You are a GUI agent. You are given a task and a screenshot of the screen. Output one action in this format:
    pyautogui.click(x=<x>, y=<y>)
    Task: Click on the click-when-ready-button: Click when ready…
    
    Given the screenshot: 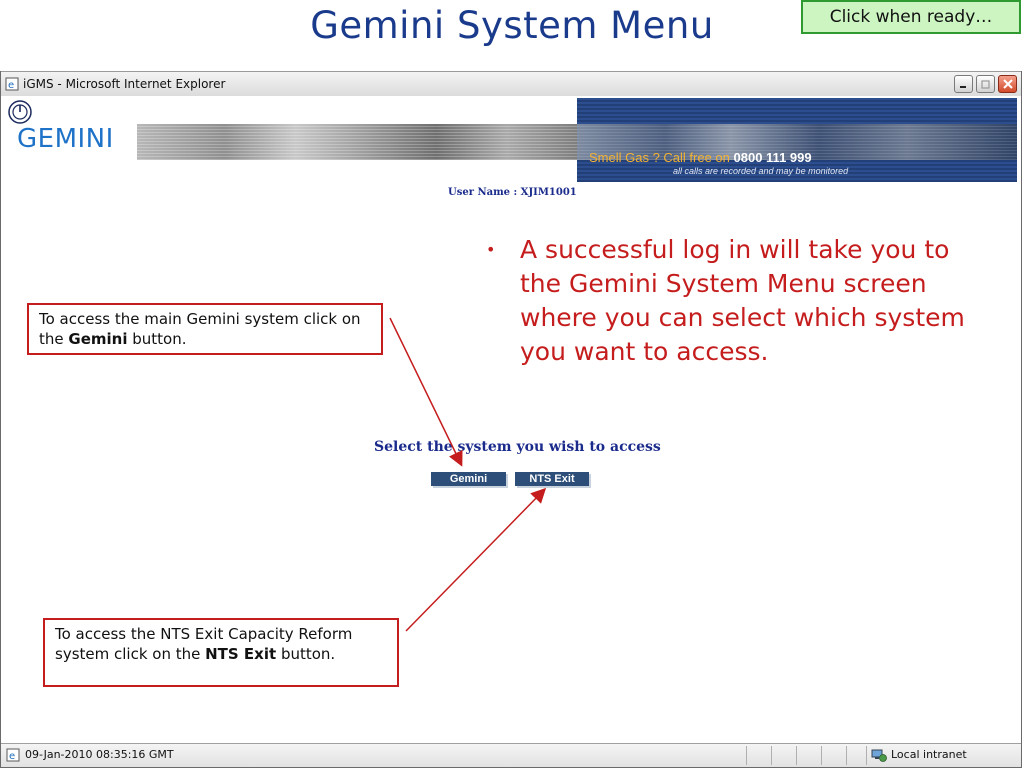 What is the action you would take?
    pyautogui.click(x=911, y=17)
    